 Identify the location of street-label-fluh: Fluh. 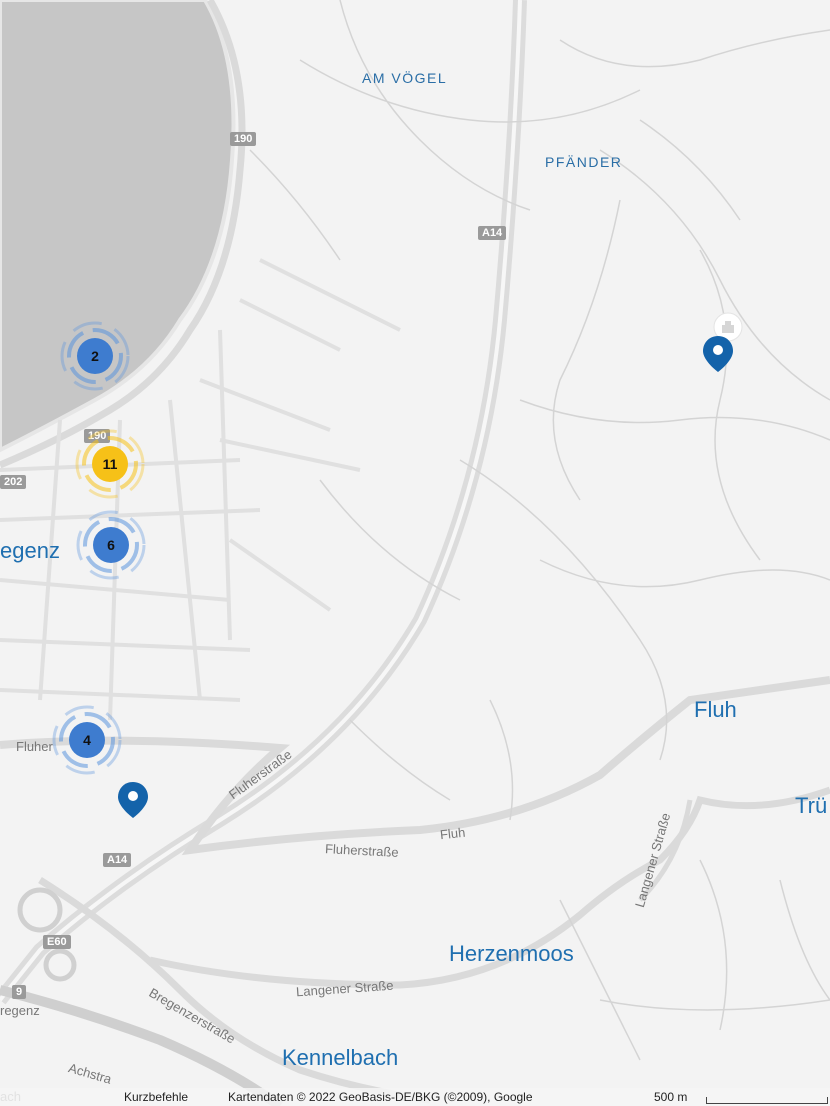
(453, 833).